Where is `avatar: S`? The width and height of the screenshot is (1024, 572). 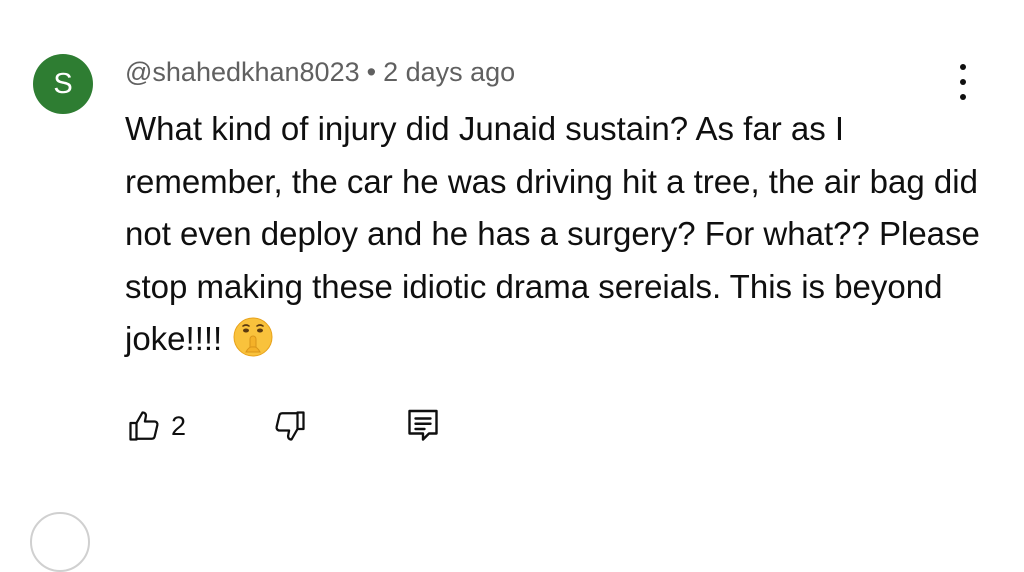
avatar: S is located at coordinates (63, 84).